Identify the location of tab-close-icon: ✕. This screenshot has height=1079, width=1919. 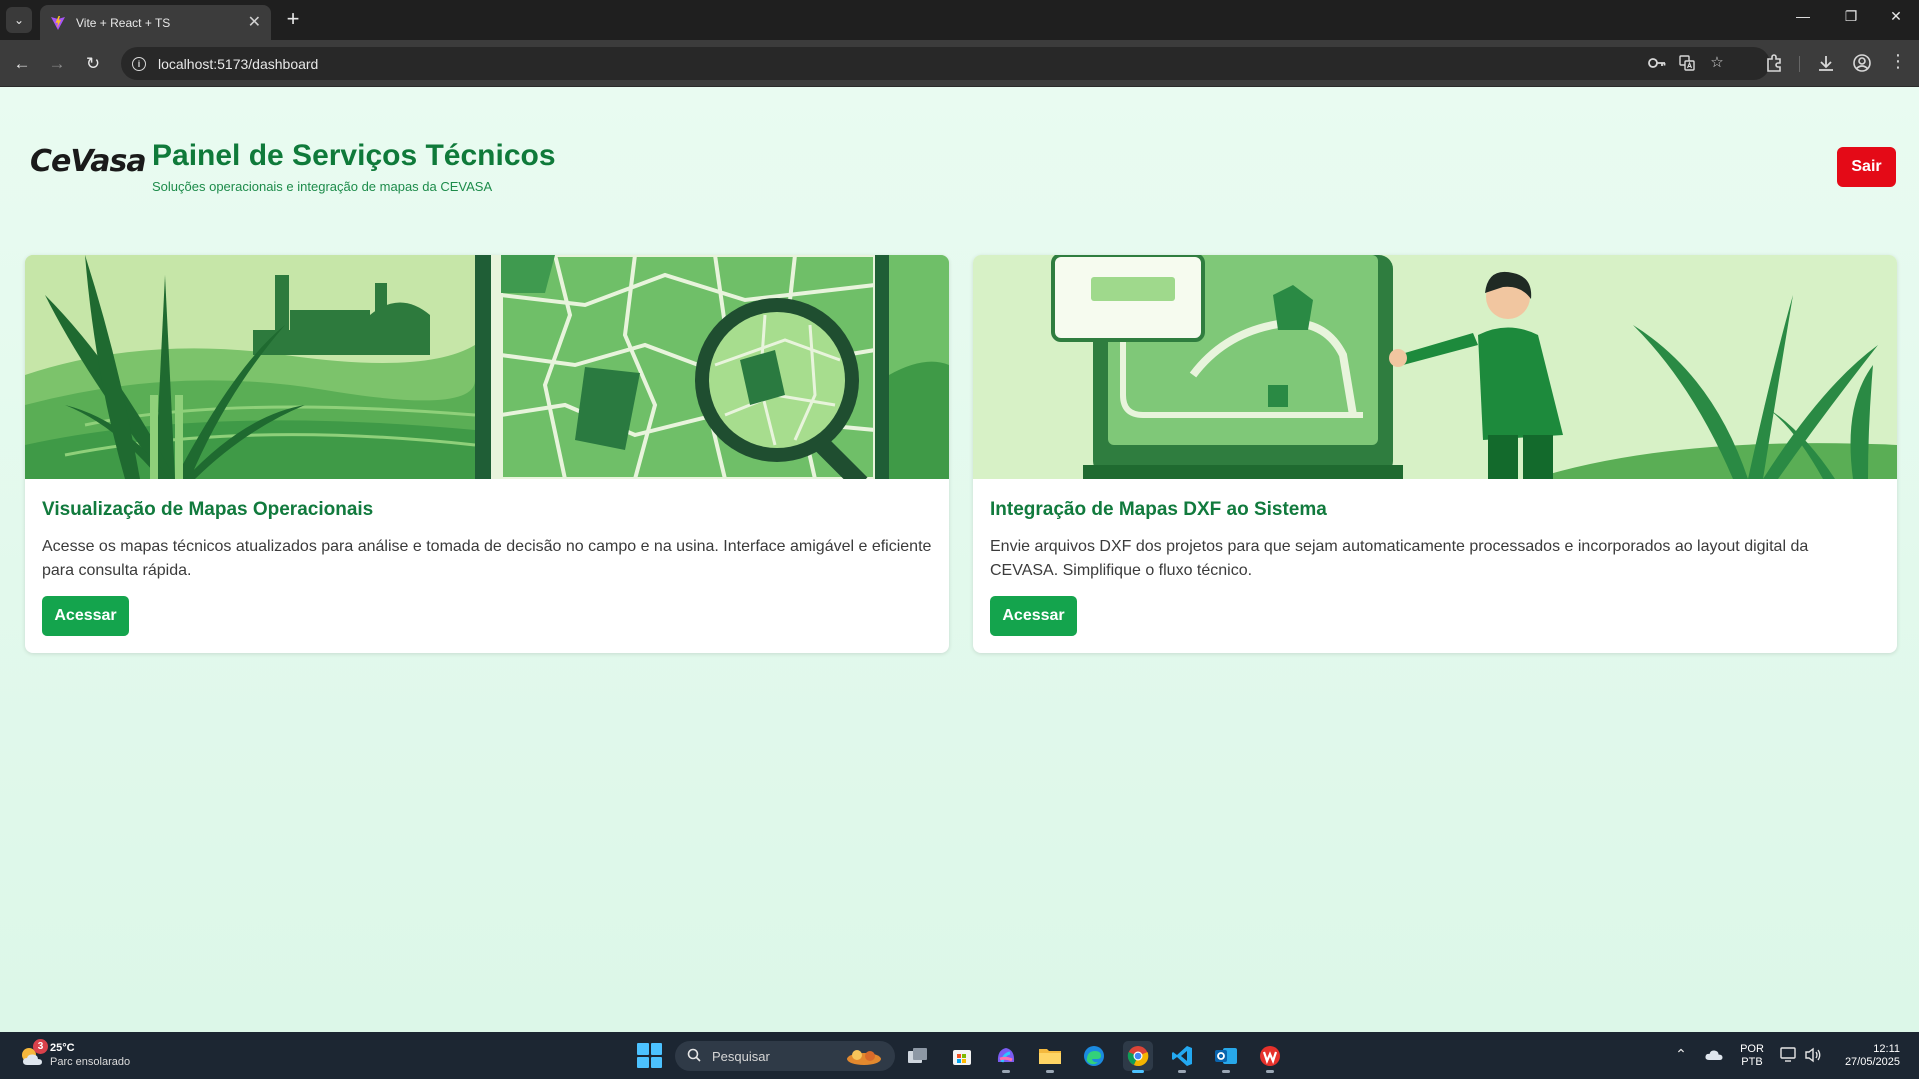
(254, 22).